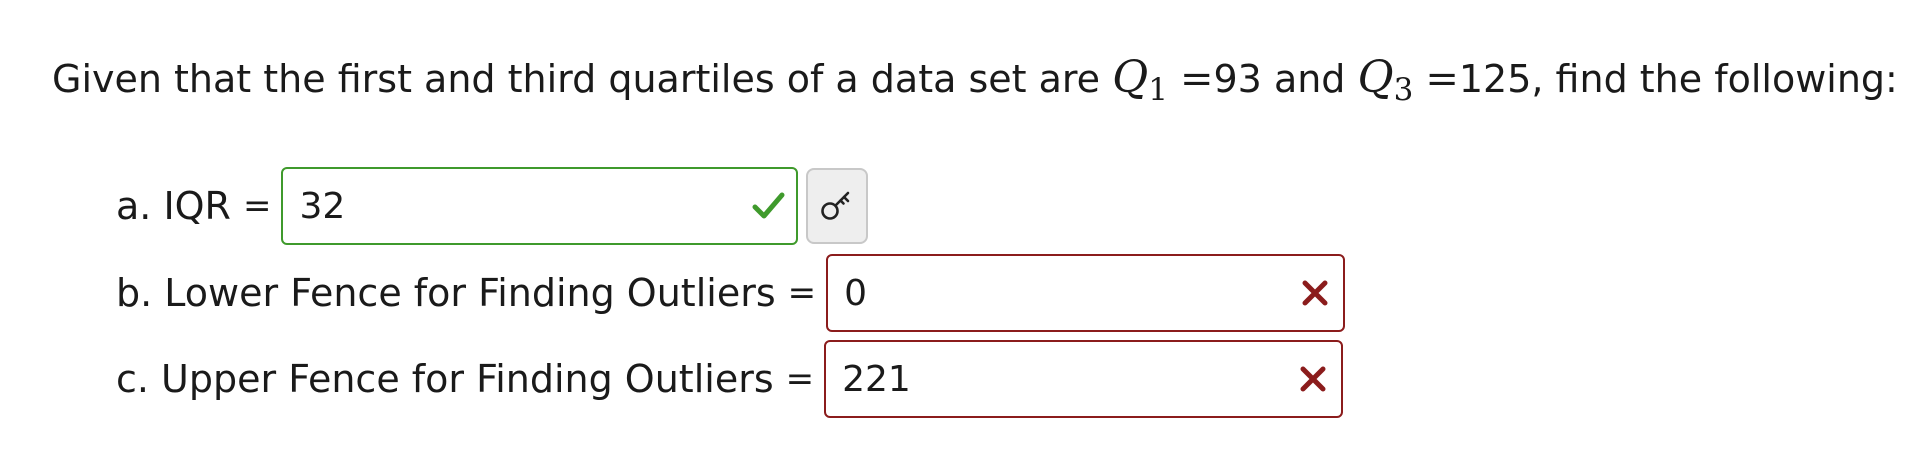 The image size is (1915, 450). What do you see at coordinates (446, 293) in the screenshot?
I see `part-b-label: b. Lower Fence for Finding Outliers` at bounding box center [446, 293].